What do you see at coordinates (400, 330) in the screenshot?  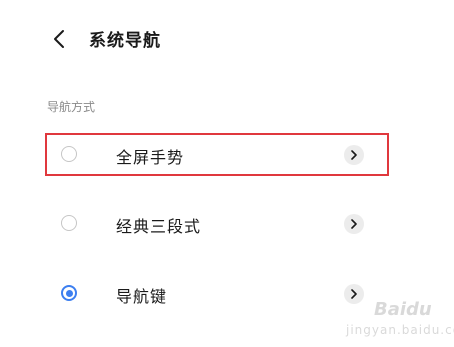 I see `watermark-url: jingyan.baidu.com` at bounding box center [400, 330].